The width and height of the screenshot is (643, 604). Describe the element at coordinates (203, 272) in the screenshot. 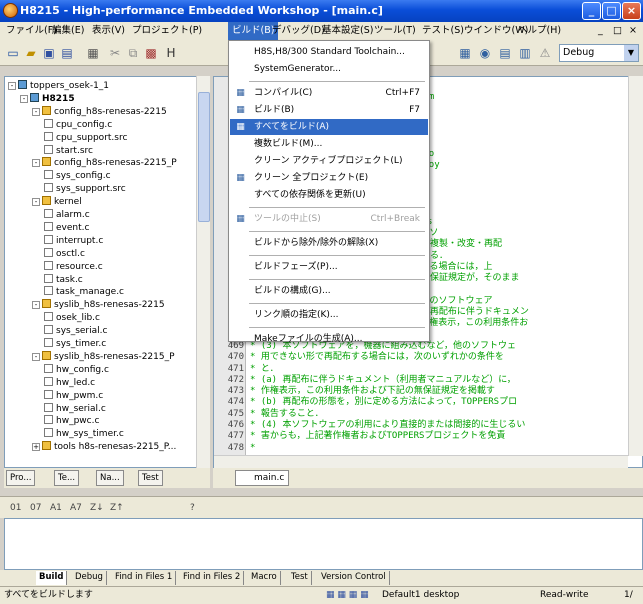

I see `workspace-scrollbar` at that location.